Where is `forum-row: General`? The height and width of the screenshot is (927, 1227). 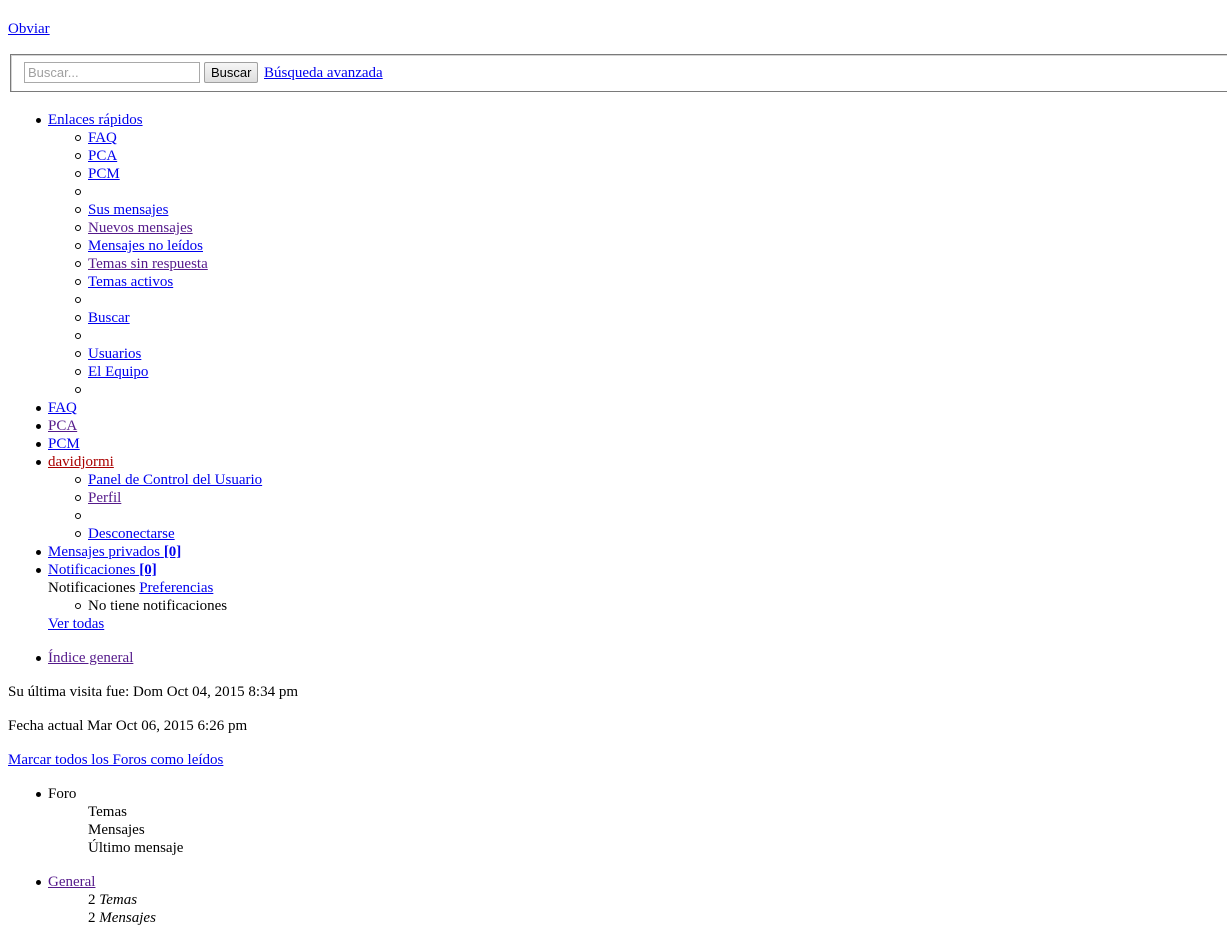 forum-row: General is located at coordinates (65, 882).